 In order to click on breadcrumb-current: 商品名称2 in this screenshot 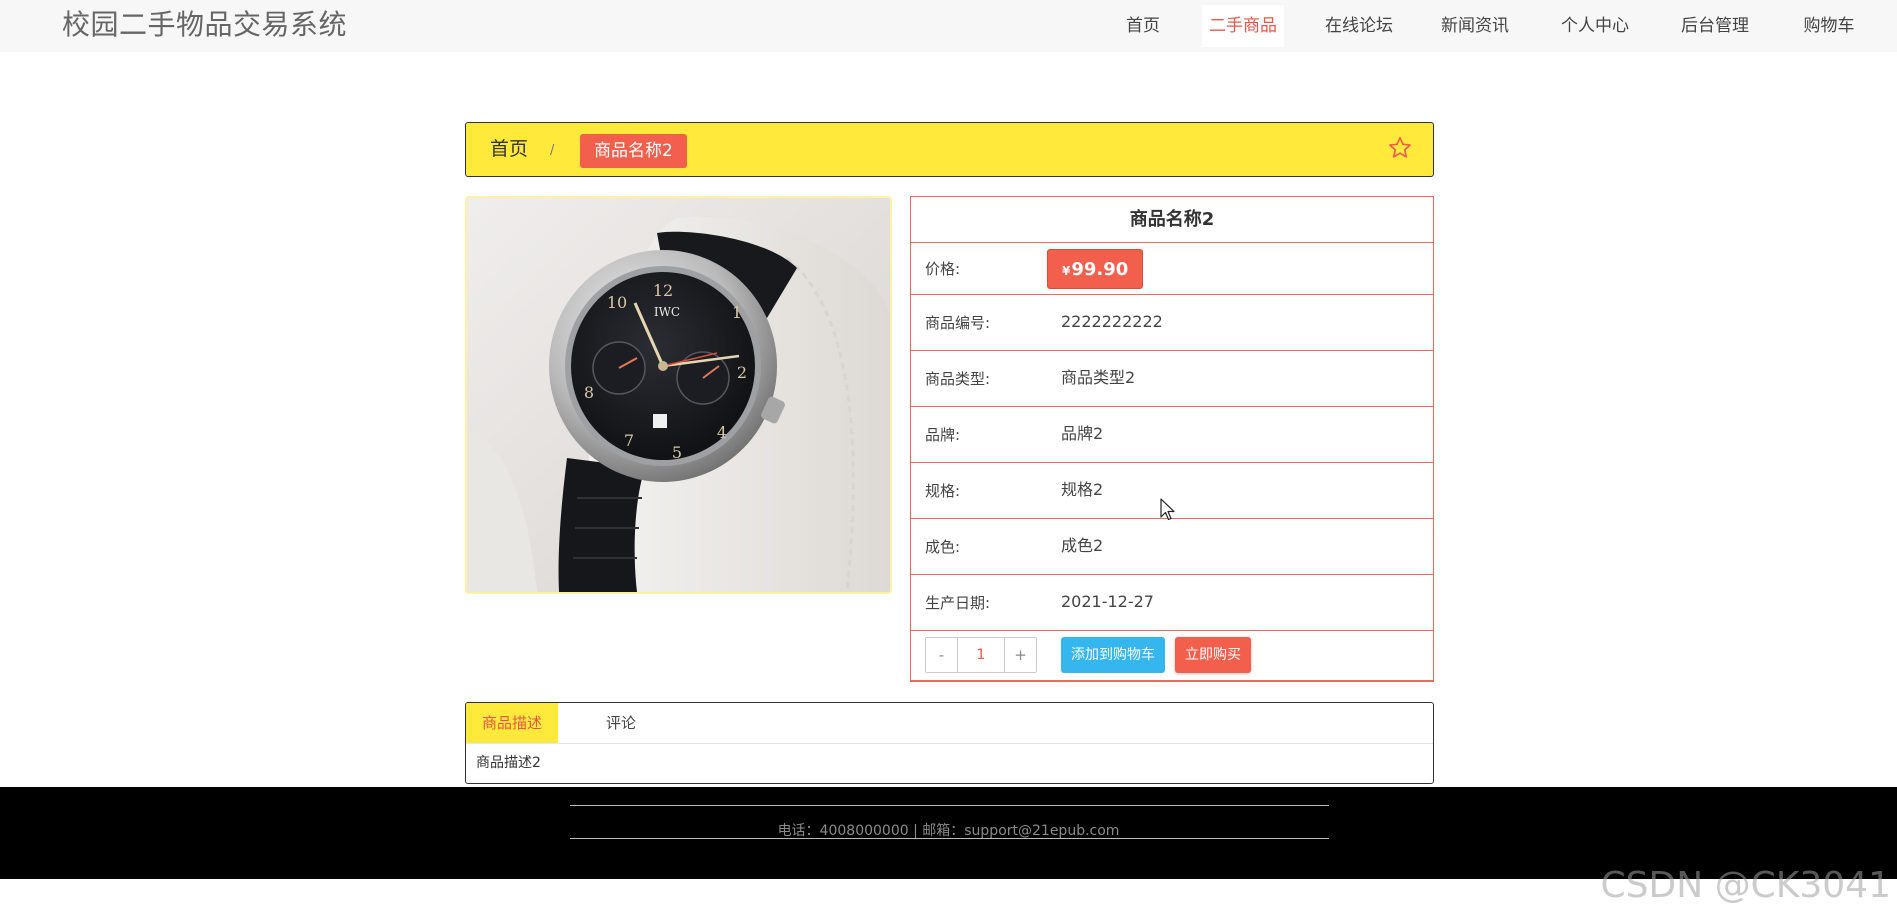, I will do `click(633, 151)`.